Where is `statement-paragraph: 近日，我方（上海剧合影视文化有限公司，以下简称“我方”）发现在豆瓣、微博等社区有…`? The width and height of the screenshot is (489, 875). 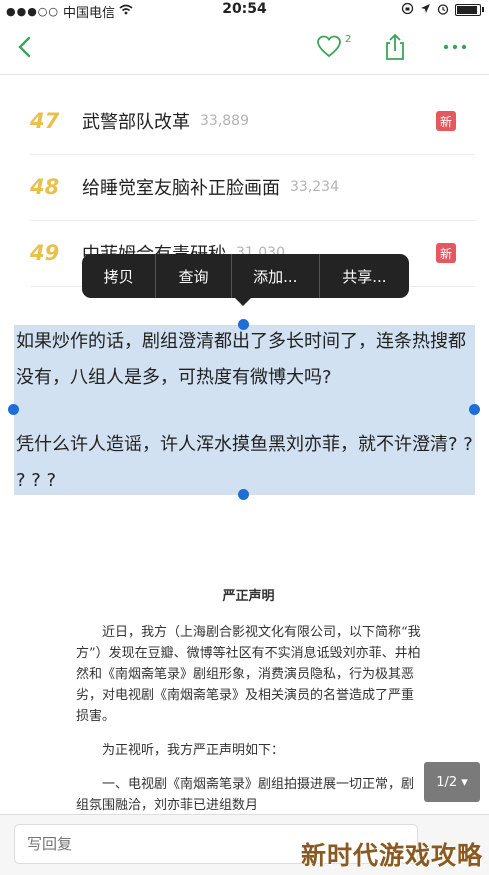
statement-paragraph: 近日，我方（上海剧合影视文化有限公司，以下简称“我方”）发现在豆瓣、微博等社区有… is located at coordinates (248, 674).